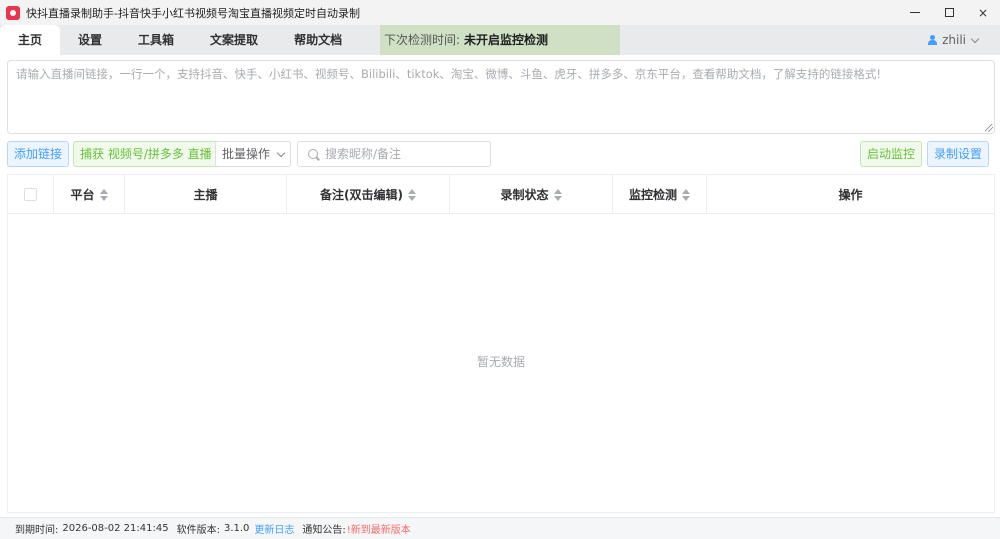 The width and height of the screenshot is (1000, 539). I want to click on column-header-streamer: 主播, so click(206, 194).